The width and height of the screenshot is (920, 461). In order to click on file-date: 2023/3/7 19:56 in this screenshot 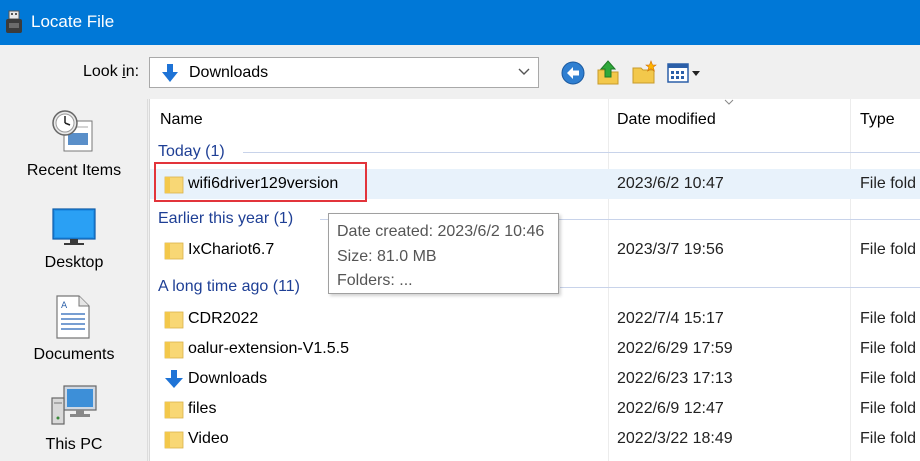, I will do `click(670, 249)`.